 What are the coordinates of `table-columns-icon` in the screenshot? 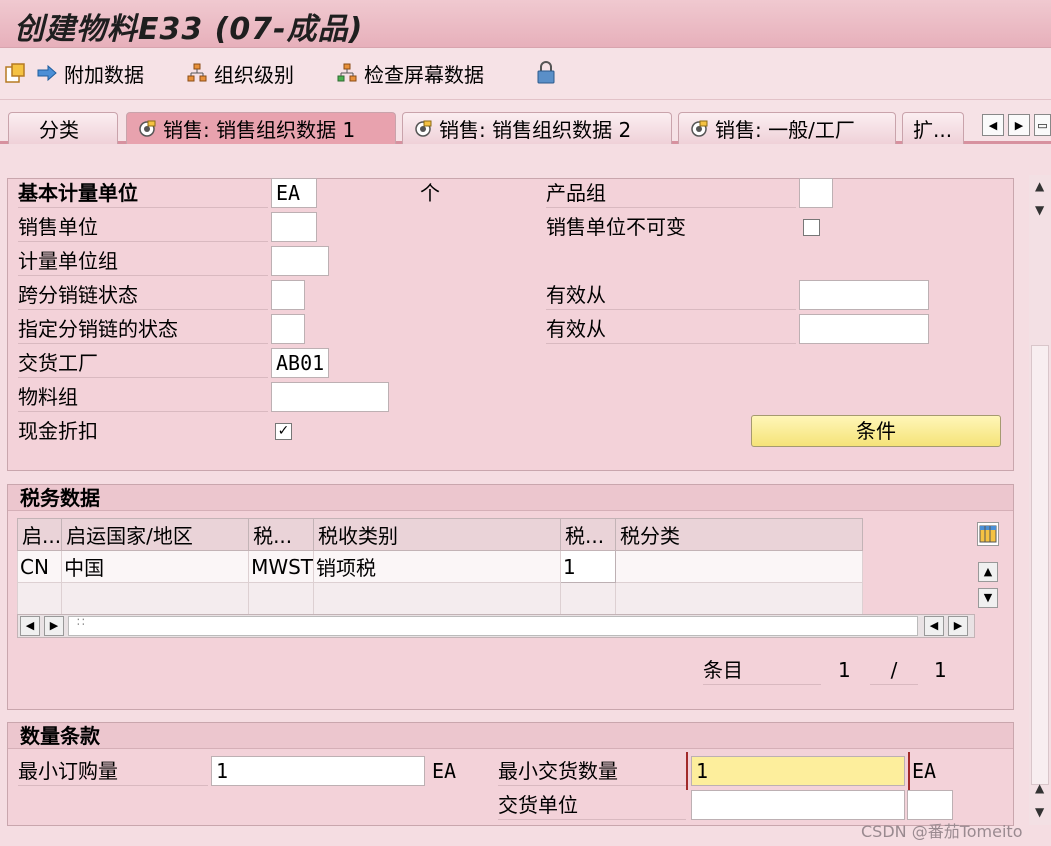 It's located at (988, 534).